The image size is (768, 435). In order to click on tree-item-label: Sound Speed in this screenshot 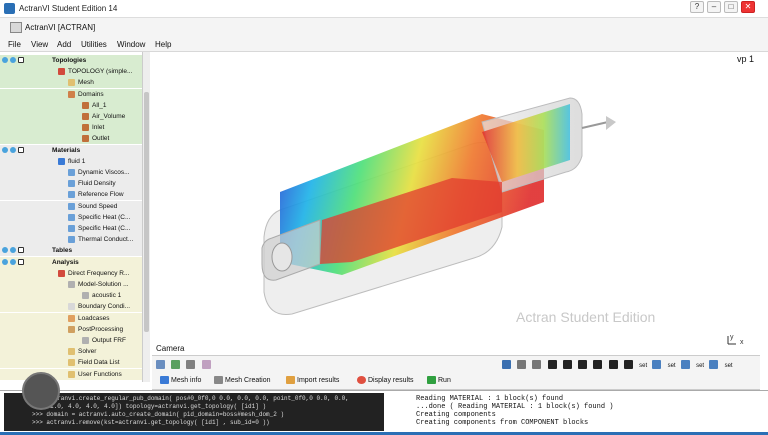, I will do `click(98, 206)`.